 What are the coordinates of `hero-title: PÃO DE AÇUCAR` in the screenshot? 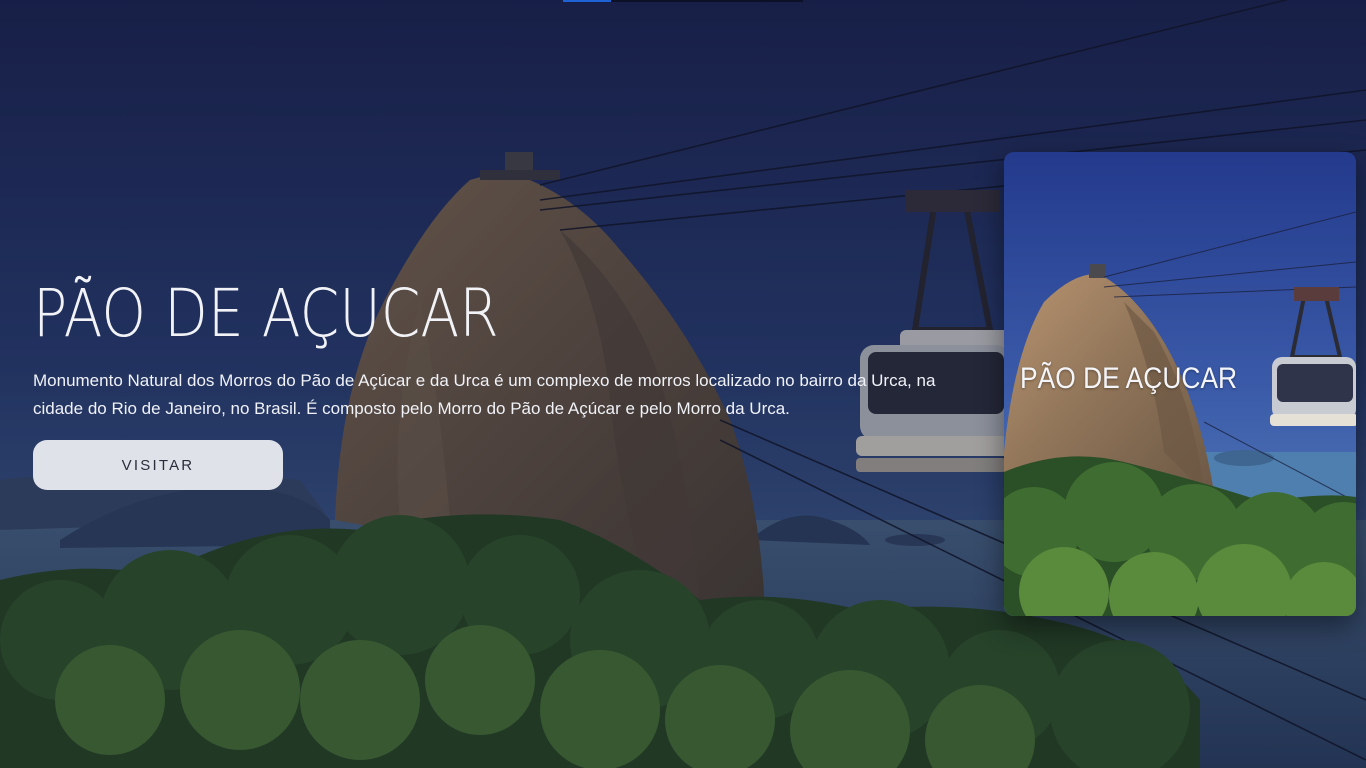 It's located at (266, 313).